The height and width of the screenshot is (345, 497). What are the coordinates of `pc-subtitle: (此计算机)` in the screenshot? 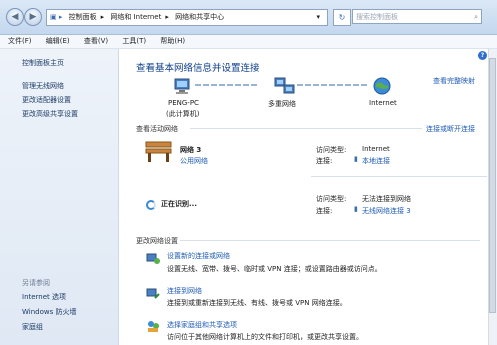 It's located at (183, 114).